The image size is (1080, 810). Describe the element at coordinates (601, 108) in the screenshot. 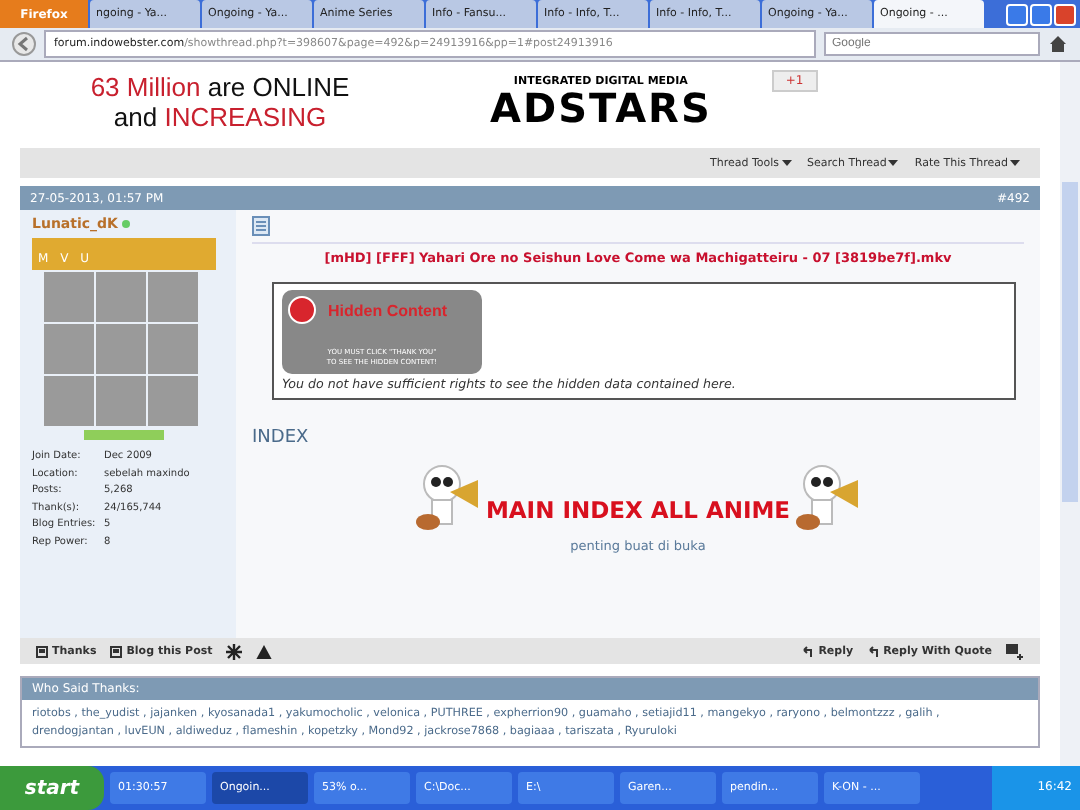

I see `ad-logo-text: ADSTARS` at that location.